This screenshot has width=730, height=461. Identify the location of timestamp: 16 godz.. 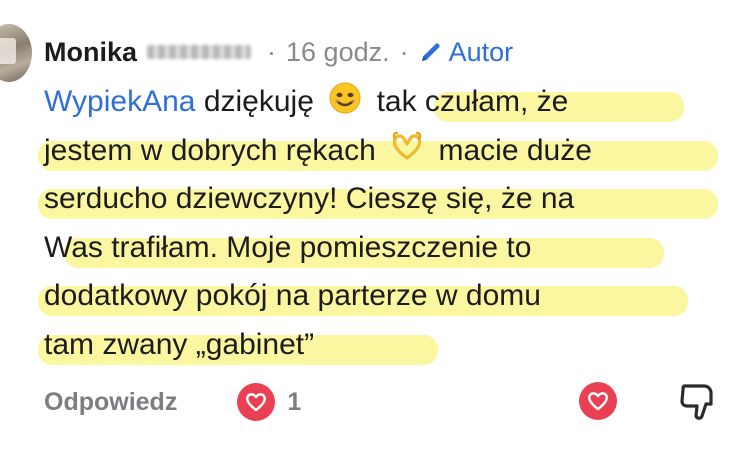
(338, 51).